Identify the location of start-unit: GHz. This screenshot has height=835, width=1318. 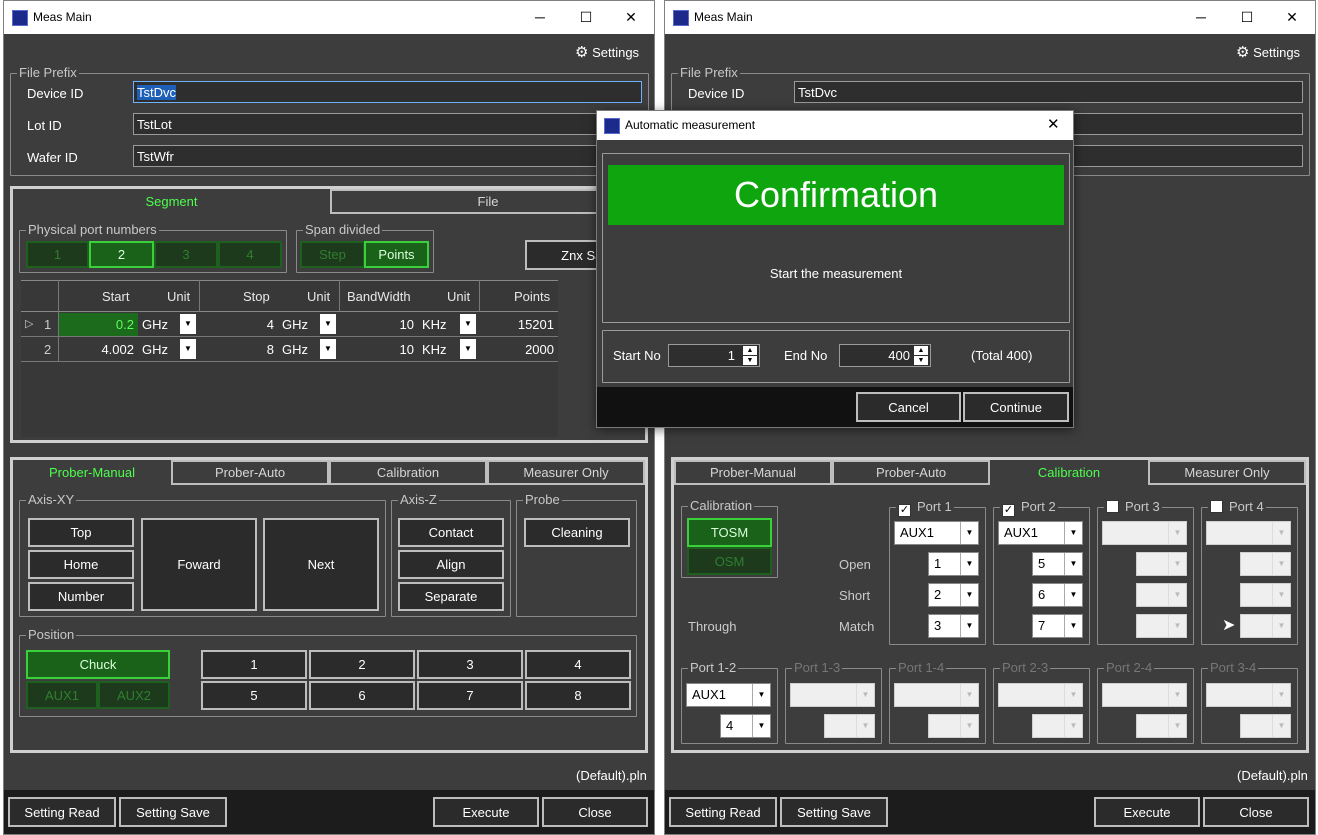
(155, 324).